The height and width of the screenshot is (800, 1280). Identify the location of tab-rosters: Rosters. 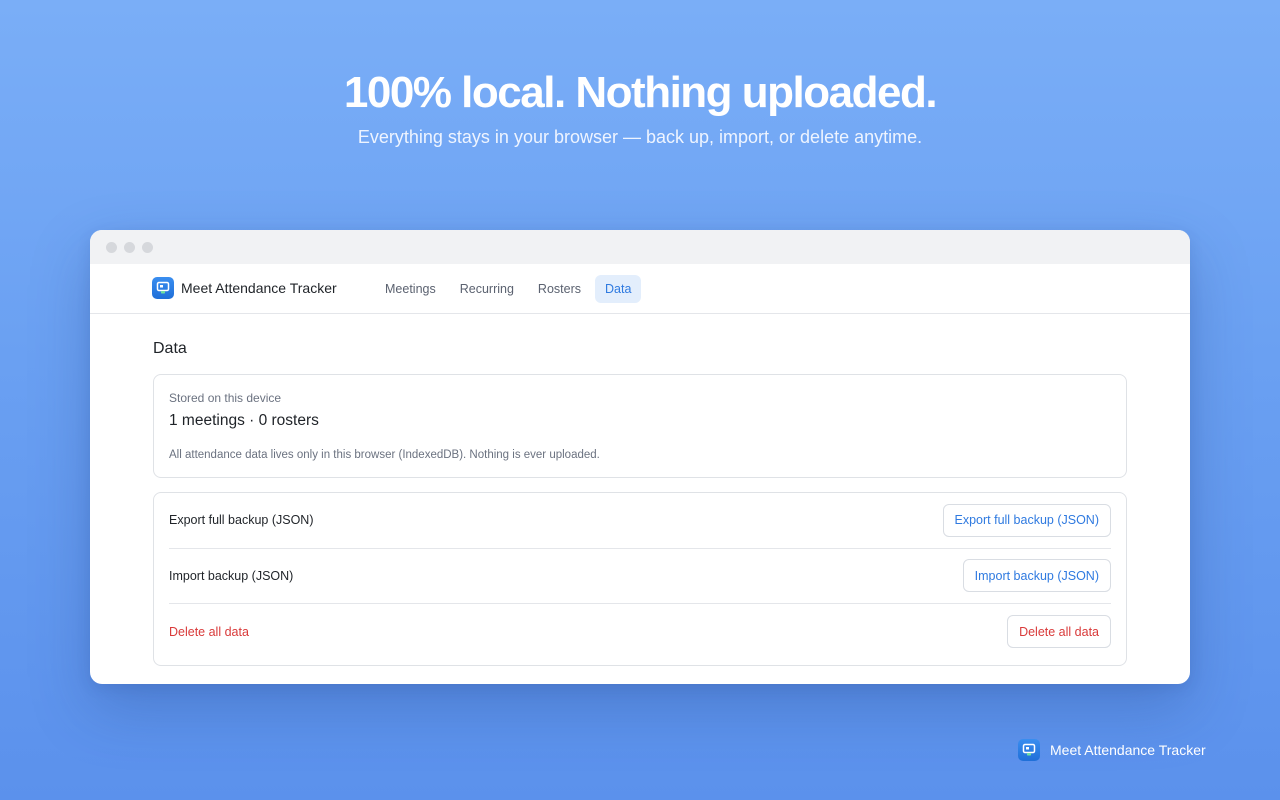
(559, 289).